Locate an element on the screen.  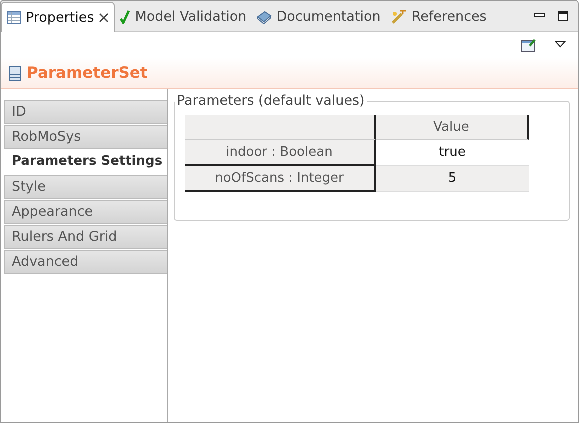
check-icon is located at coordinates (125, 17).